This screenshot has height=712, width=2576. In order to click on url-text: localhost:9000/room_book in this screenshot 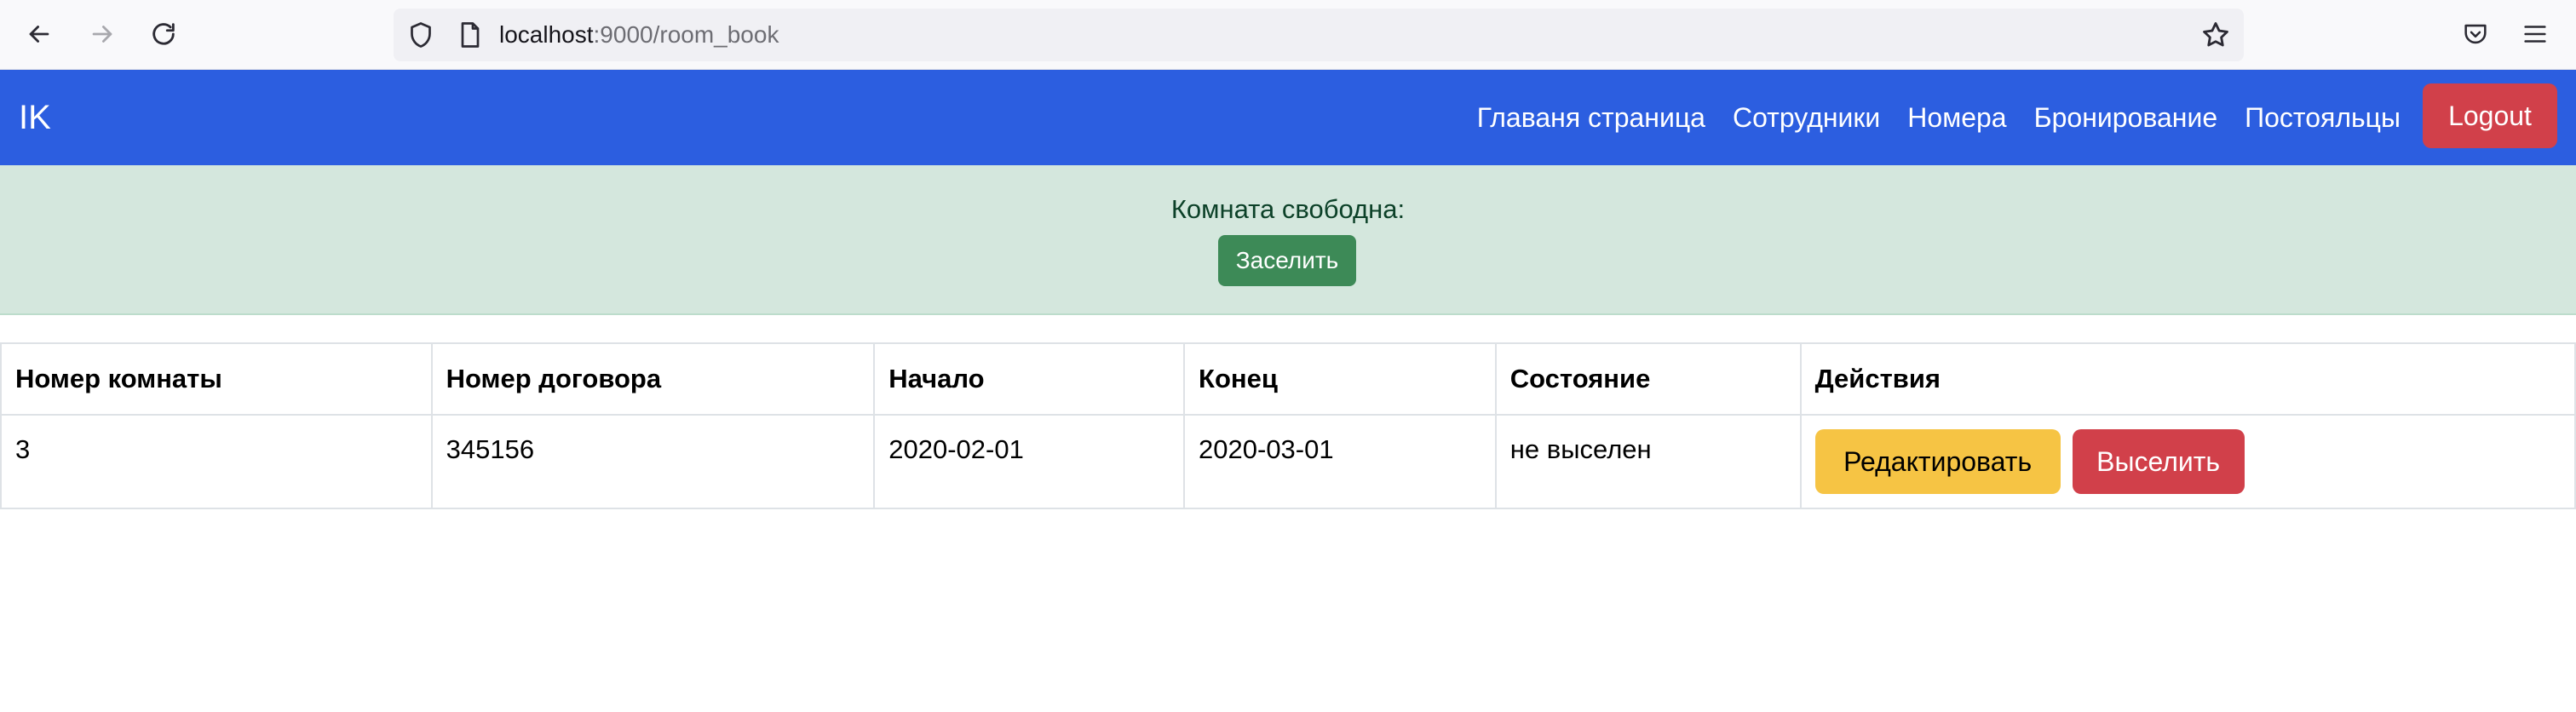, I will do `click(639, 35)`.